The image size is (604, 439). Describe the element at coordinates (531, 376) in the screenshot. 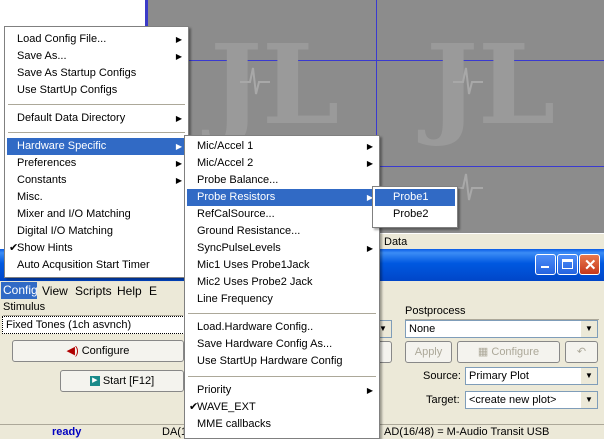

I see `source-select: Primary Plot ▼` at that location.